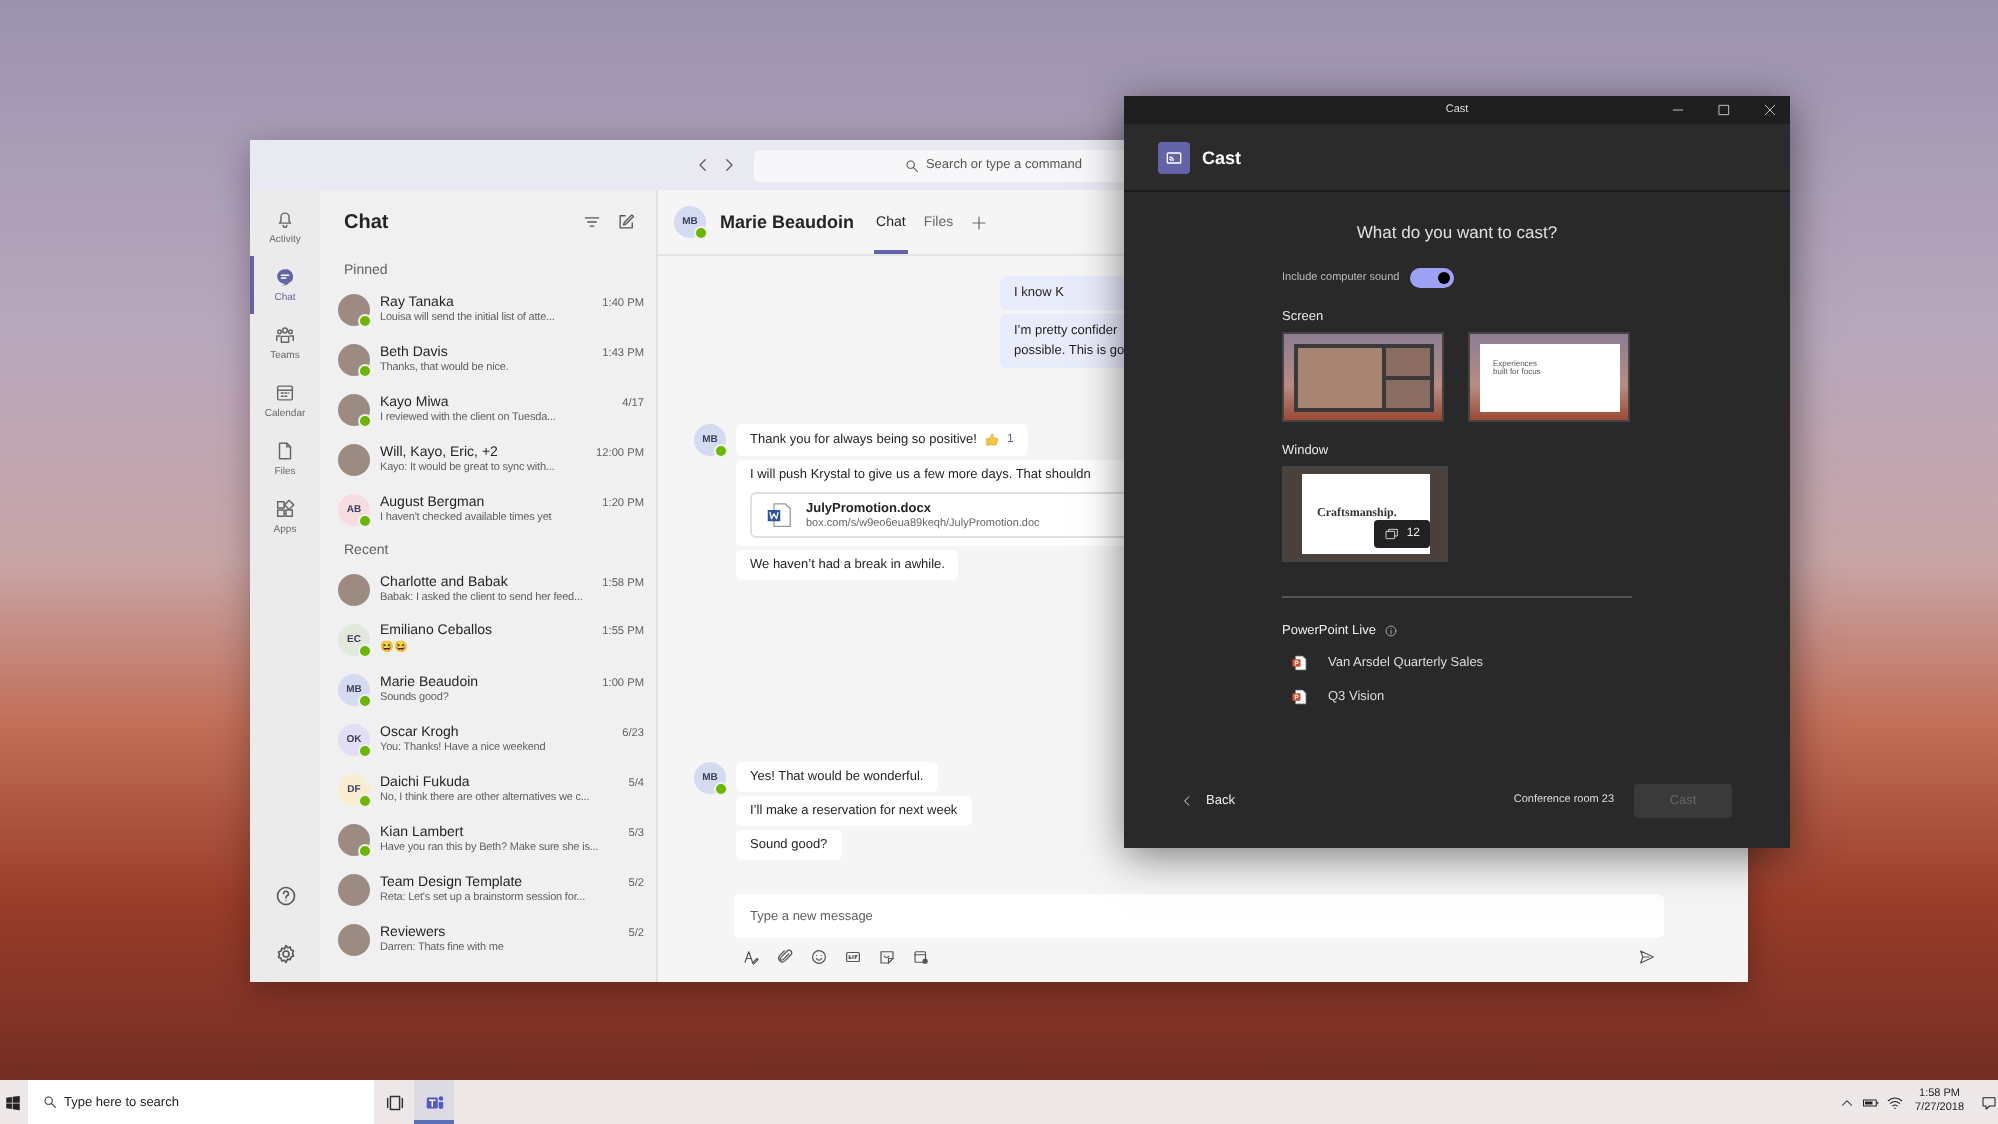 Image resolution: width=1998 pixels, height=1124 pixels. Describe the element at coordinates (1187, 800) in the screenshot. I see `chevron-left-icon` at that location.